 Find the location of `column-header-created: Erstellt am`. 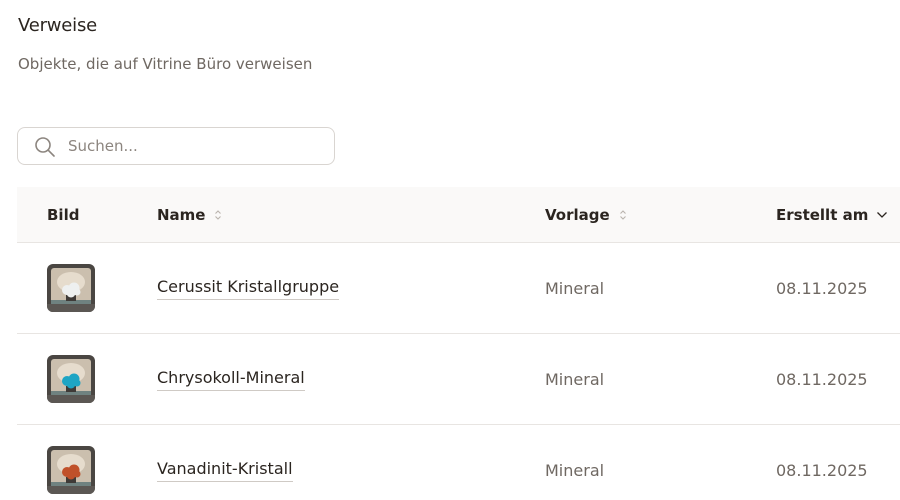

column-header-created: Erstellt am is located at coordinates (832, 214).